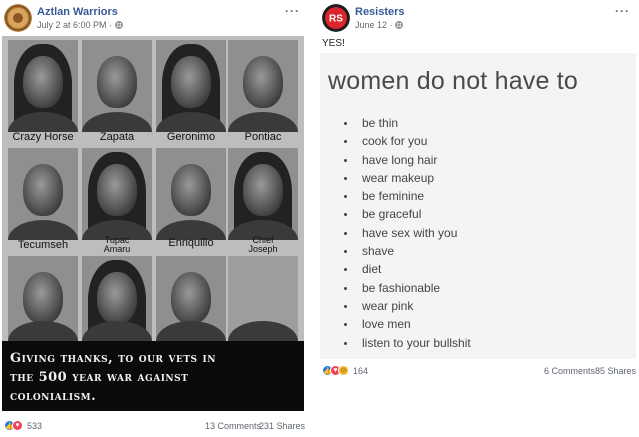  What do you see at coordinates (17, 425) in the screenshot?
I see `love-reaction-icon: ♥` at bounding box center [17, 425].